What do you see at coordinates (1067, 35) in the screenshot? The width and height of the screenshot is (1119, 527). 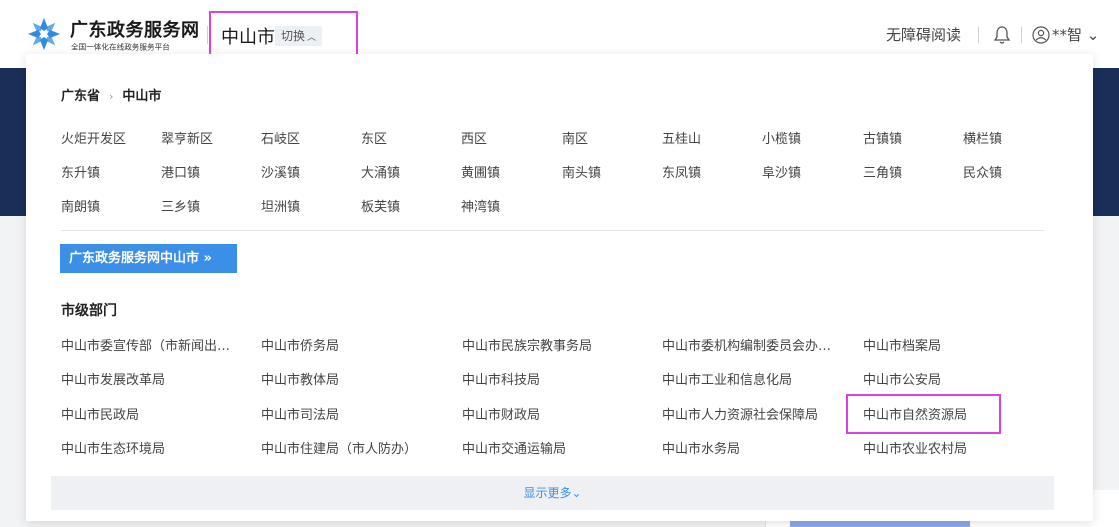 I see `user-name: **智` at bounding box center [1067, 35].